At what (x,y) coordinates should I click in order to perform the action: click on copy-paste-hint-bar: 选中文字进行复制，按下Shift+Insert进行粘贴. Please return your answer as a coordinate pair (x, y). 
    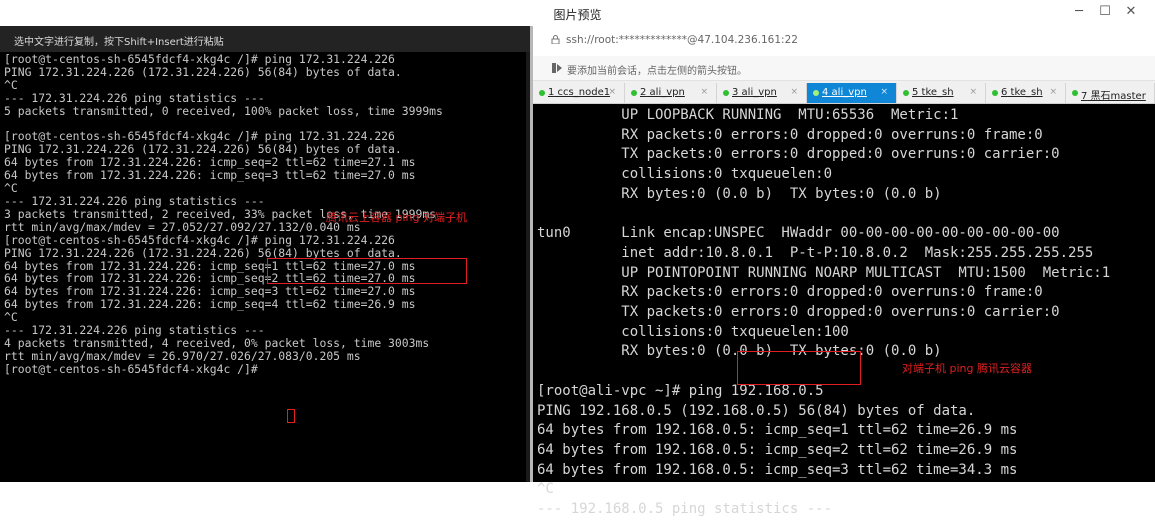
    Looking at the image, I should click on (265, 39).